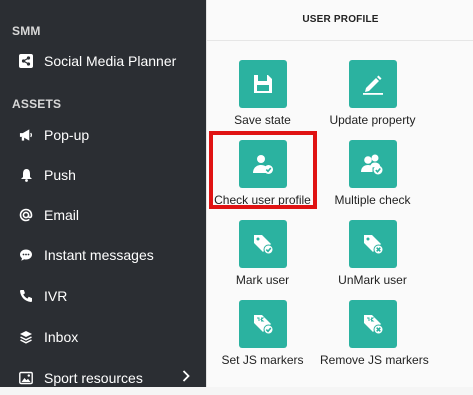 Image resolution: width=473 pixels, height=395 pixels. I want to click on sidebar-item-instant-messages: Instant messages, so click(103, 255).